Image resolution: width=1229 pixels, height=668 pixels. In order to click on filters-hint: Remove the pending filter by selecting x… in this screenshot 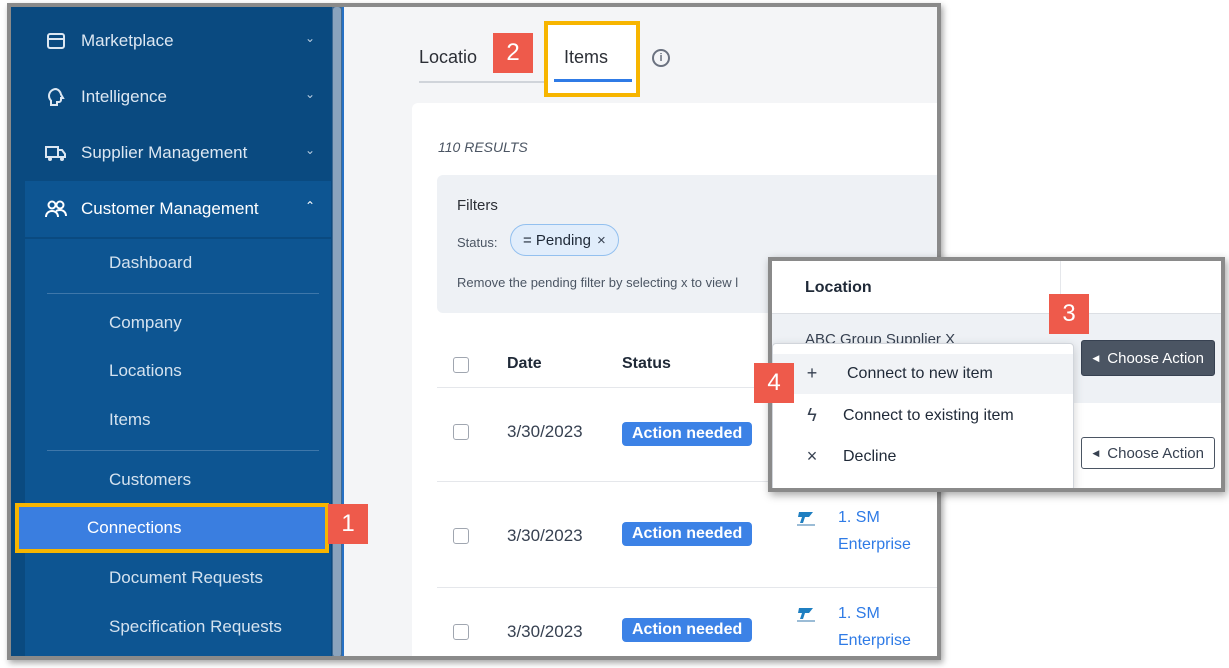, I will do `click(598, 282)`.